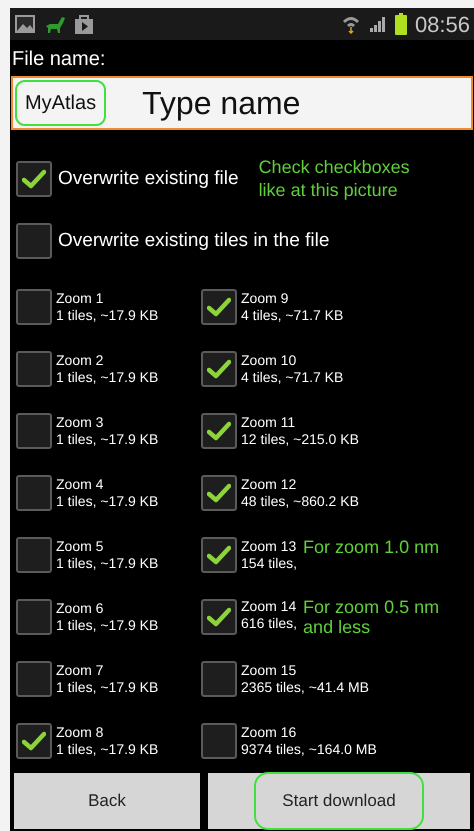 This screenshot has width=474, height=831. Describe the element at coordinates (80, 484) in the screenshot. I see `zoom-label: Zoom 4` at that location.